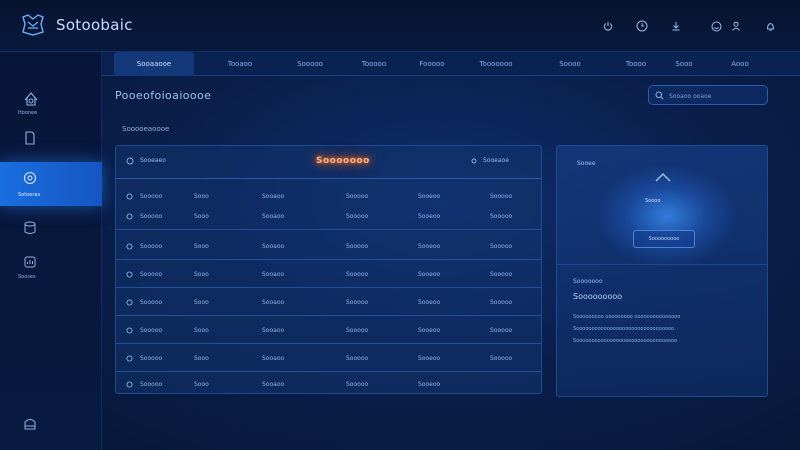 The width and height of the screenshot is (800, 450). Describe the element at coordinates (310, 64) in the screenshot. I see `tab-2: Sooooo` at that location.